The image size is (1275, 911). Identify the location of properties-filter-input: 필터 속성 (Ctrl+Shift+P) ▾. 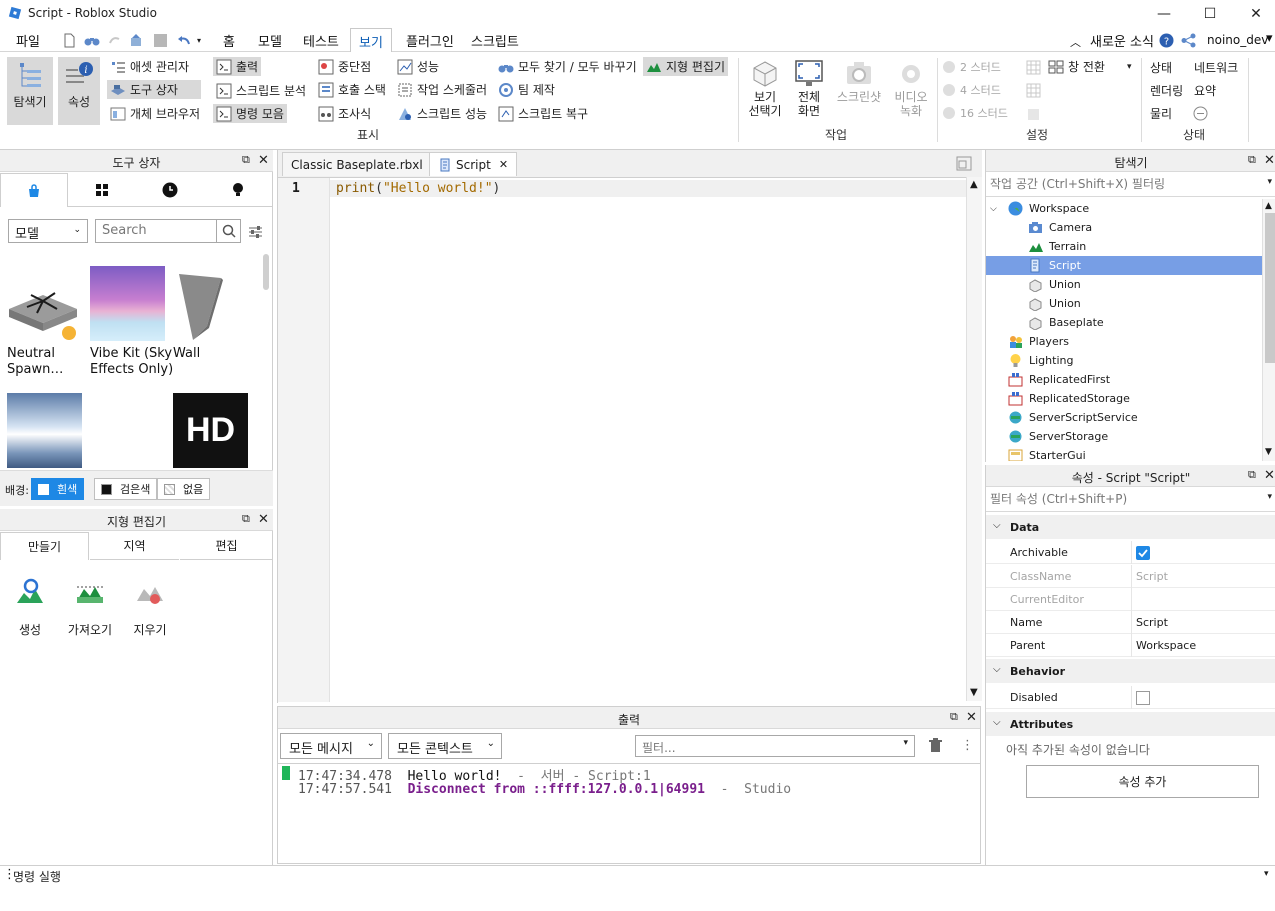
(1130, 500).